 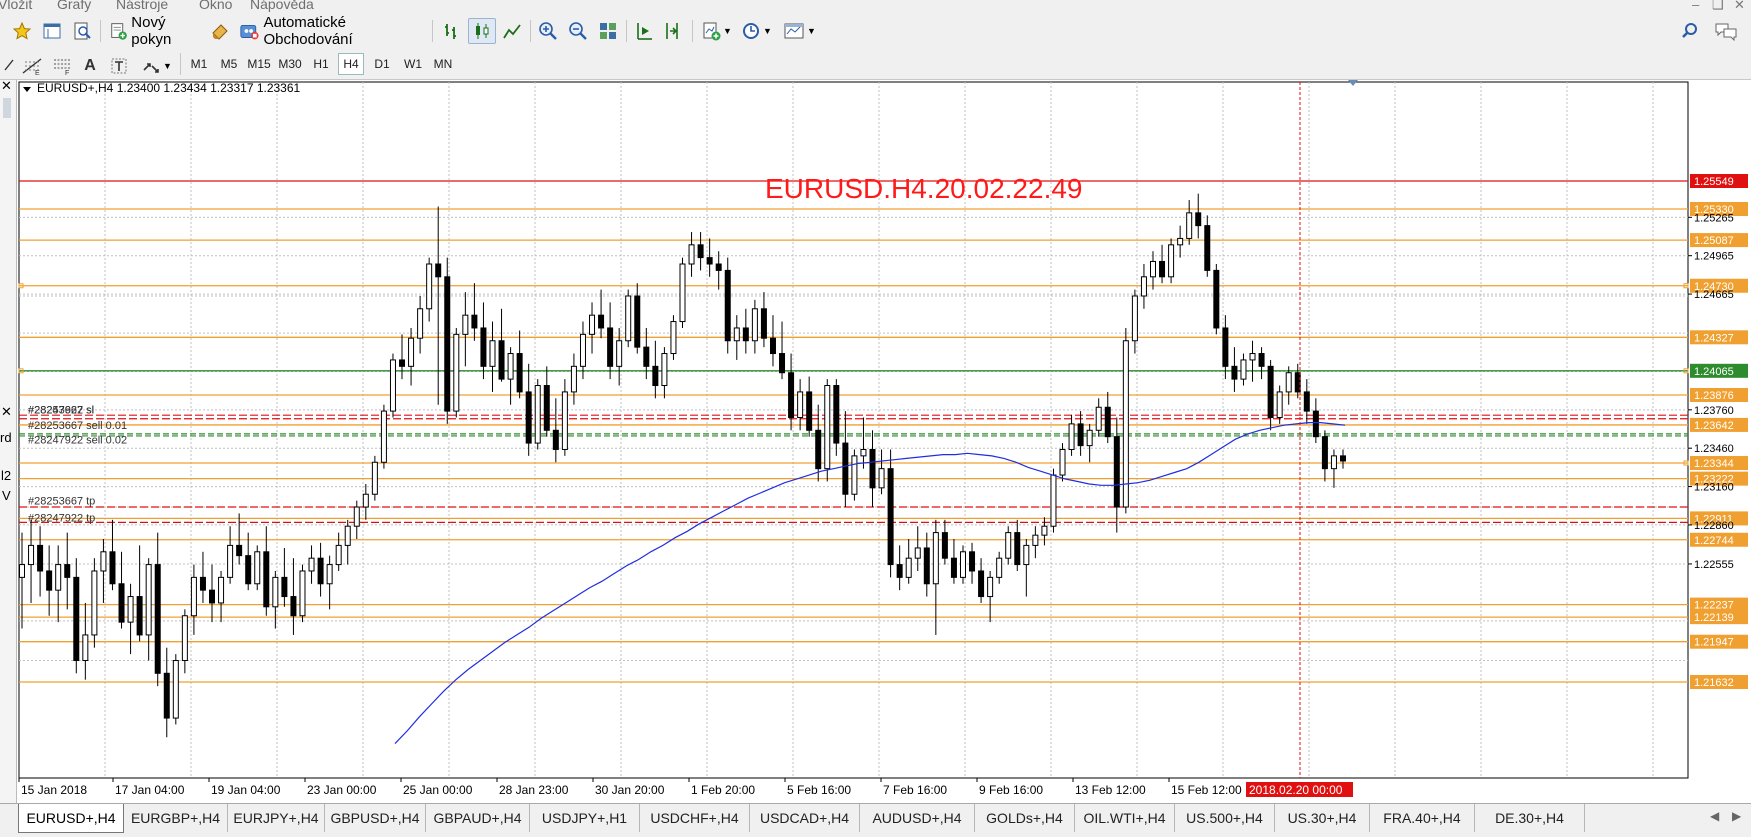 I want to click on chart-tab: EURGBP+,H4, so click(x=176, y=818).